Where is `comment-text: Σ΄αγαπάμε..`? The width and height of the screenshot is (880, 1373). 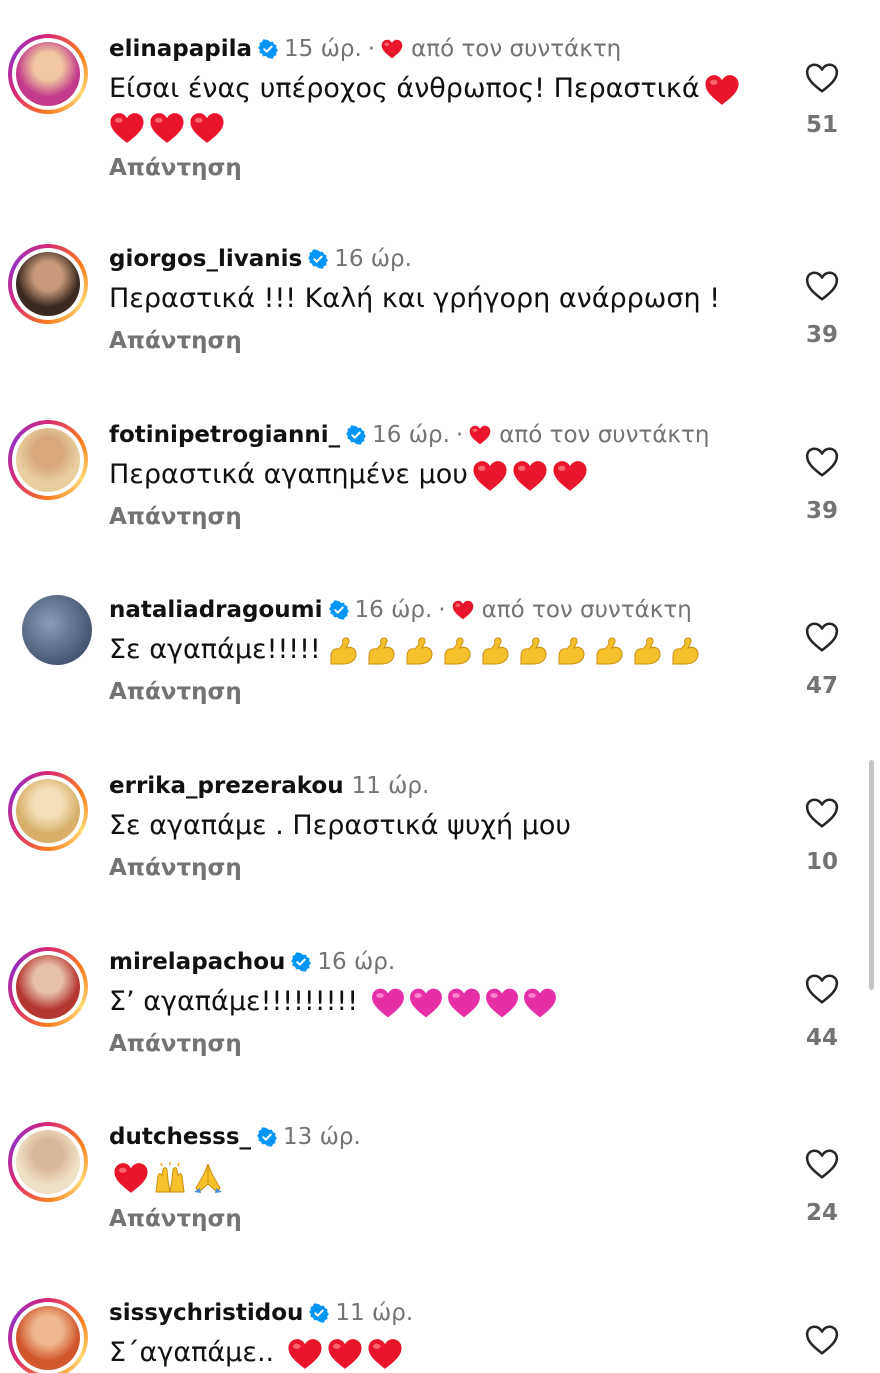 comment-text: Σ΄αγαπάμε.. is located at coordinates (429, 1353).